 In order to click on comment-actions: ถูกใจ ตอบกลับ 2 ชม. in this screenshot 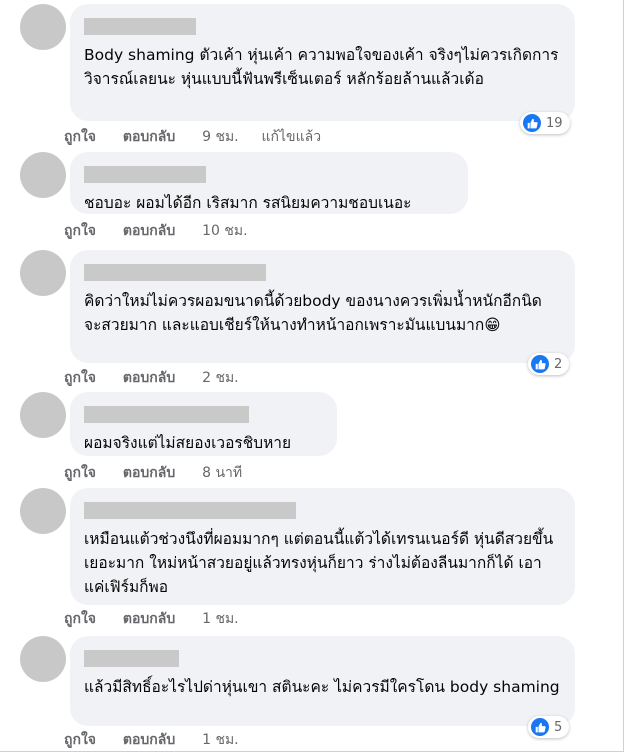, I will do `click(160, 378)`.